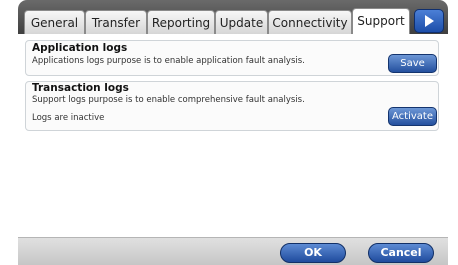  What do you see at coordinates (310, 22) in the screenshot?
I see `tab-connectivity: Connectivity` at bounding box center [310, 22].